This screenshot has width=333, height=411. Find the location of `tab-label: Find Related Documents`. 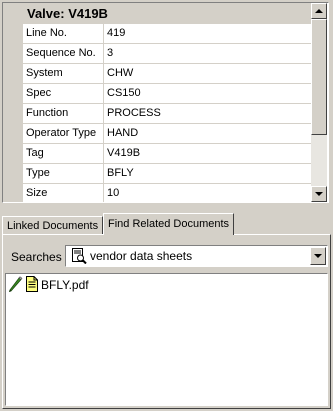

tab-label: Find Related Documents is located at coordinates (169, 224).